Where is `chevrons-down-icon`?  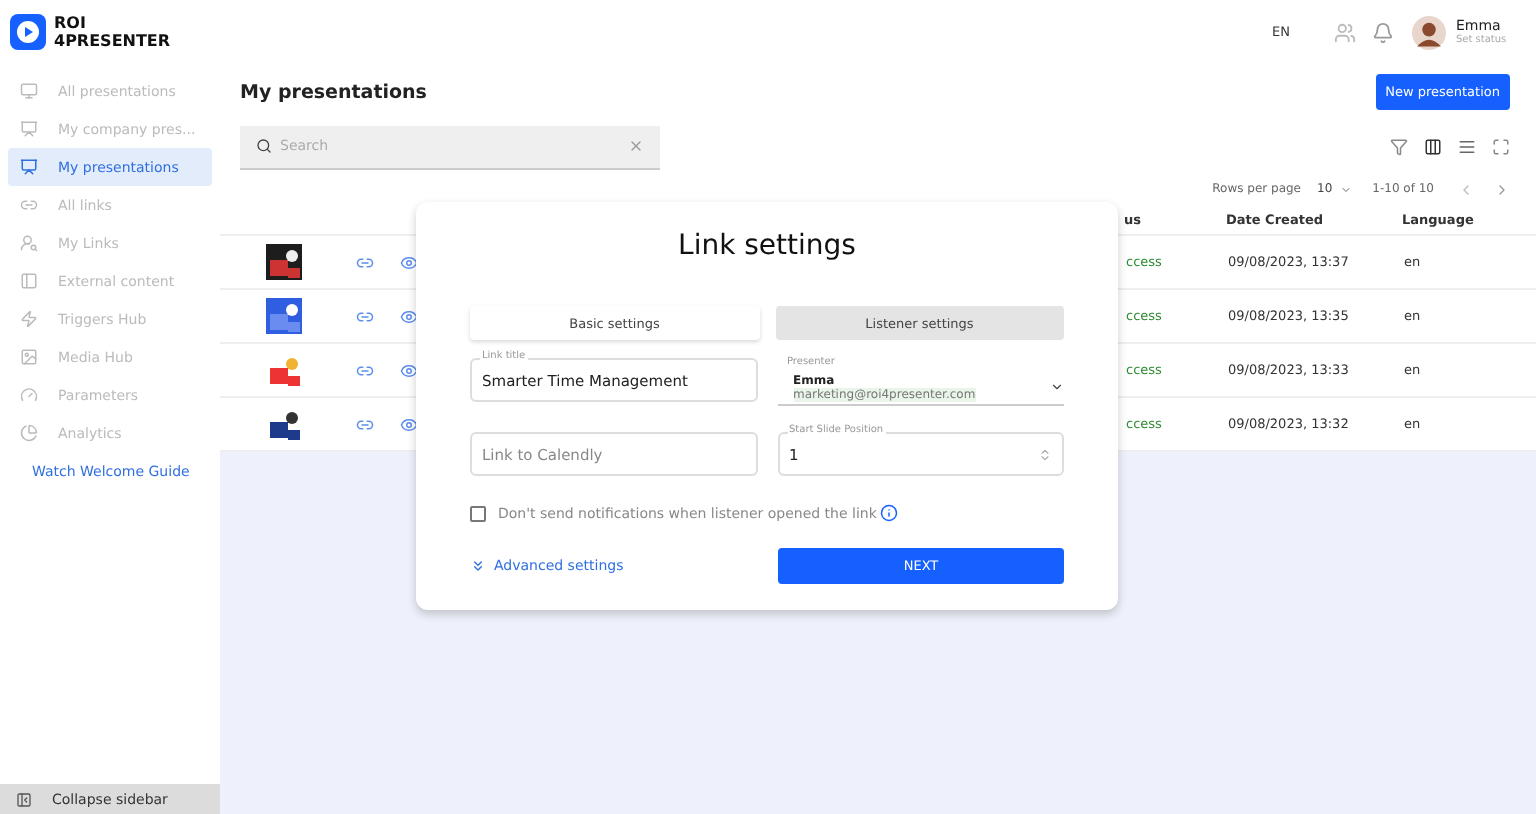
chevrons-down-icon is located at coordinates (478, 566).